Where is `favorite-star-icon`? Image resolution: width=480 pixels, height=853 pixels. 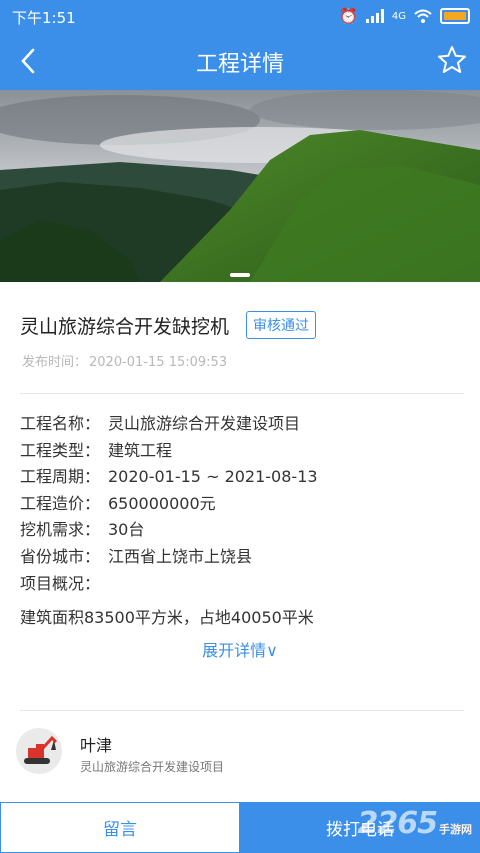 favorite-star-icon is located at coordinates (452, 60).